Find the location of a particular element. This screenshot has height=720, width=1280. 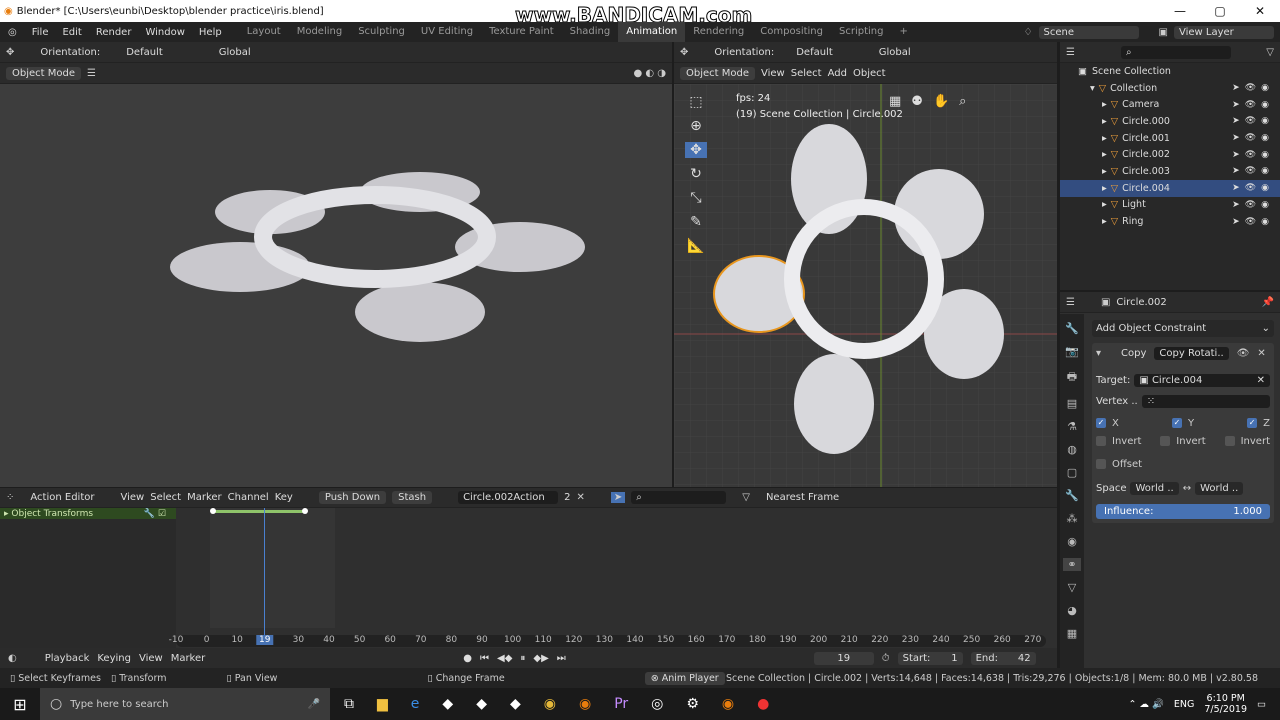

rotate-icon: ↻ is located at coordinates (696, 174).